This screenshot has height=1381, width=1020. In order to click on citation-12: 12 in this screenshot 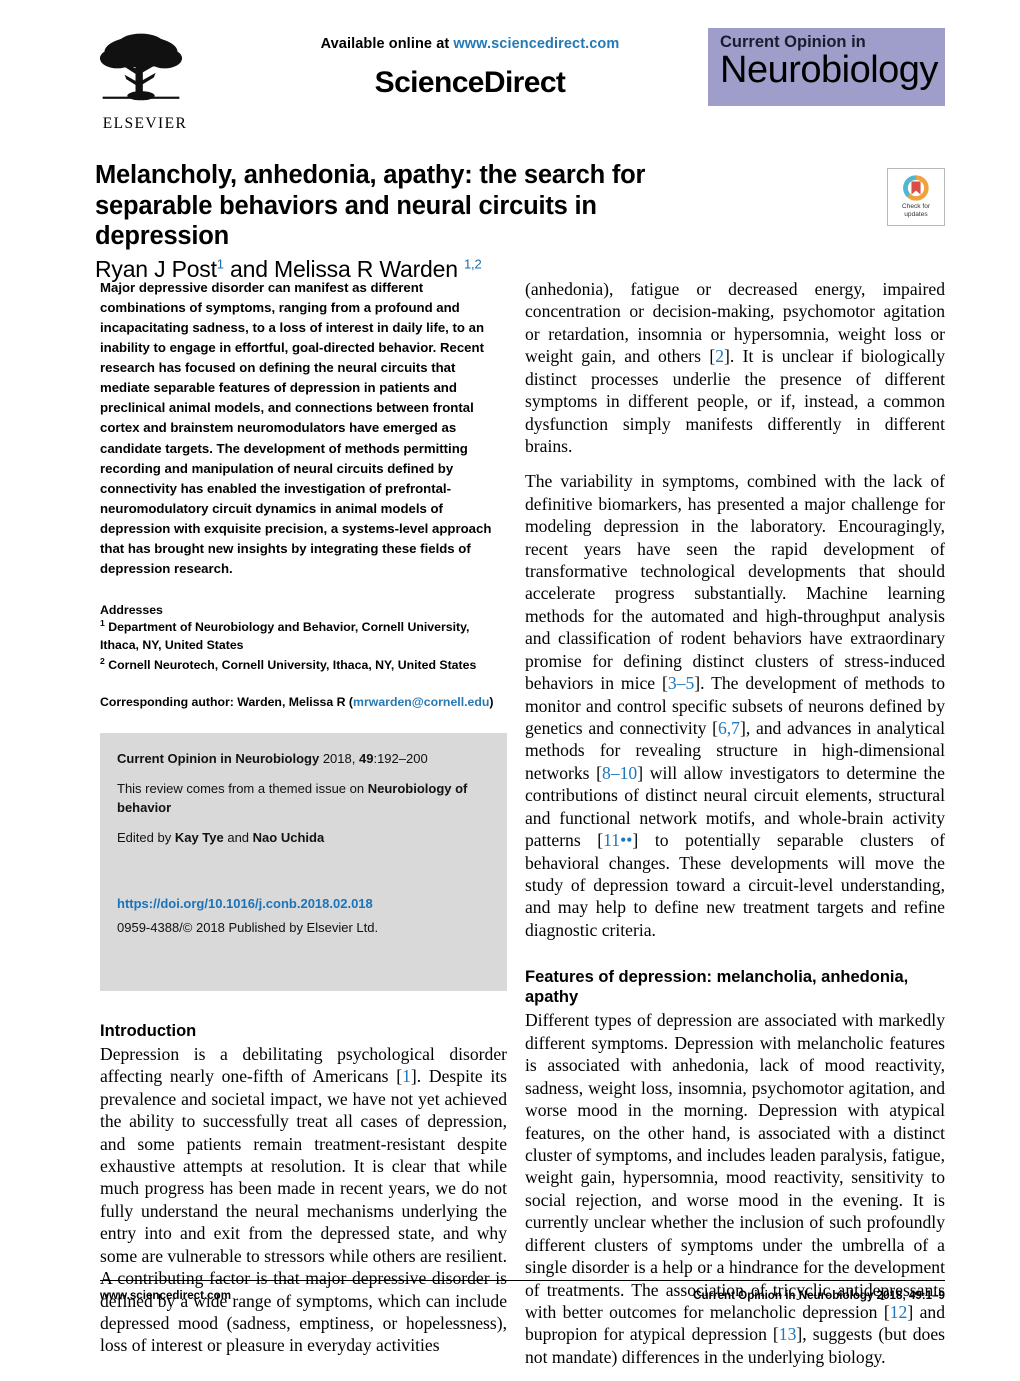, I will do `click(899, 1312)`.